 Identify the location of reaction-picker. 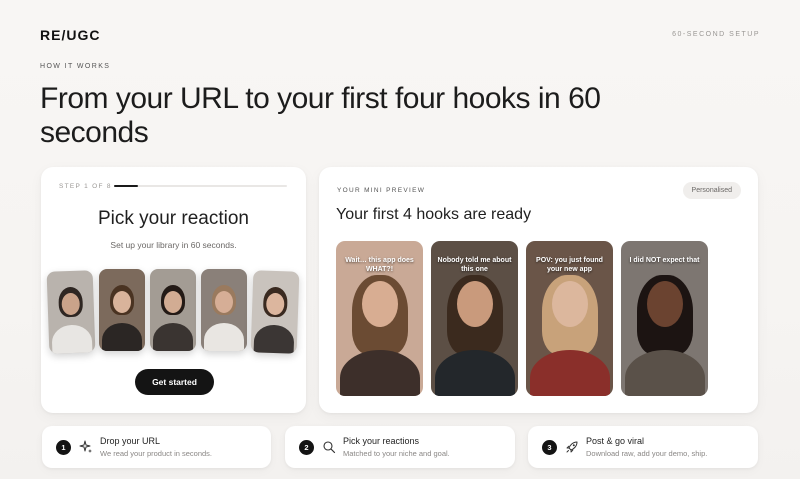
(173, 312).